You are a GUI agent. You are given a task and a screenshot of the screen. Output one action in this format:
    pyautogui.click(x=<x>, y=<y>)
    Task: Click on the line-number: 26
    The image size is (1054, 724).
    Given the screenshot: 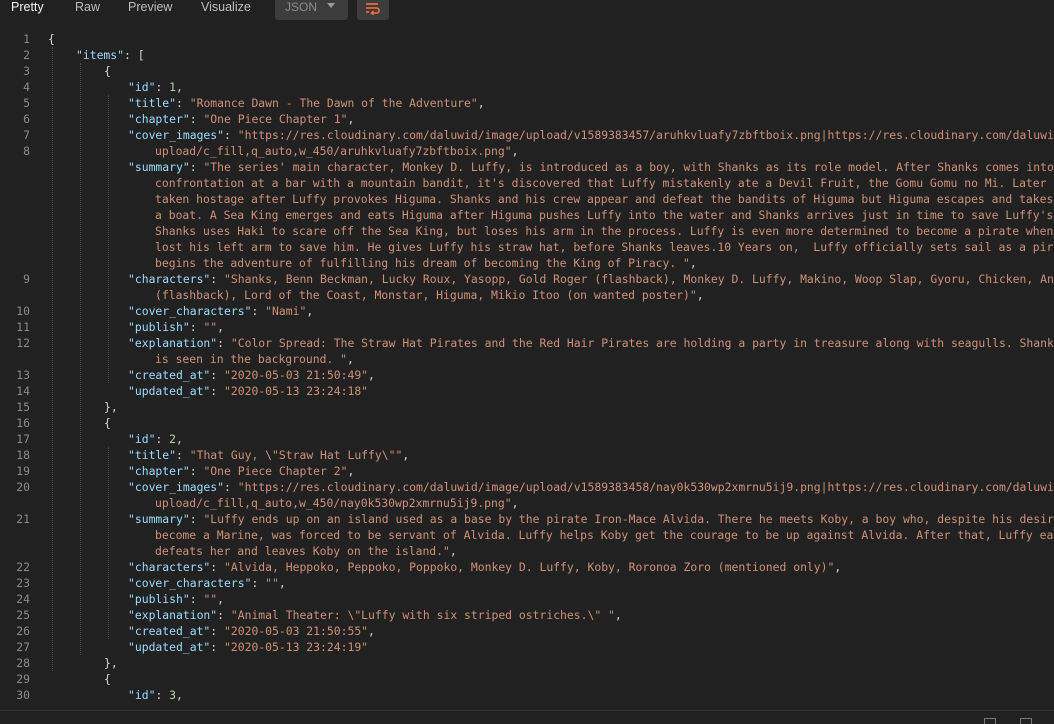 What is the action you would take?
    pyautogui.click(x=23, y=631)
    